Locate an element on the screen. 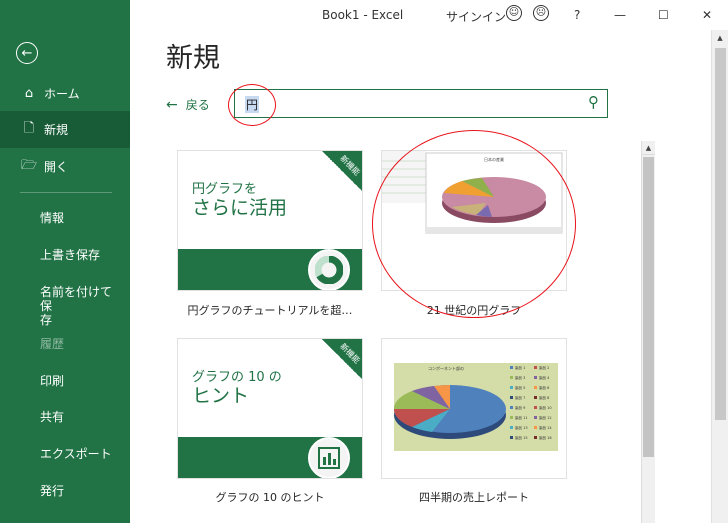 This screenshot has height=523, width=728. title-bar: Book1 - Excel サインイン ☺ ☹ ? — ☐ ✕ is located at coordinates (429, 15).